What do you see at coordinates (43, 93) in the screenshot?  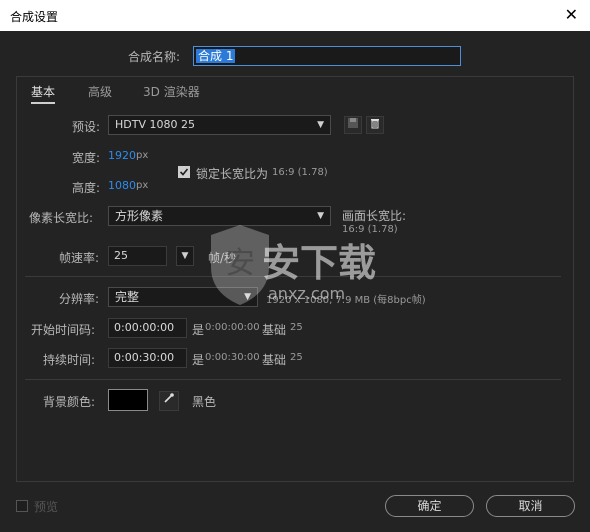 I see `tab-basic: 基本` at bounding box center [43, 93].